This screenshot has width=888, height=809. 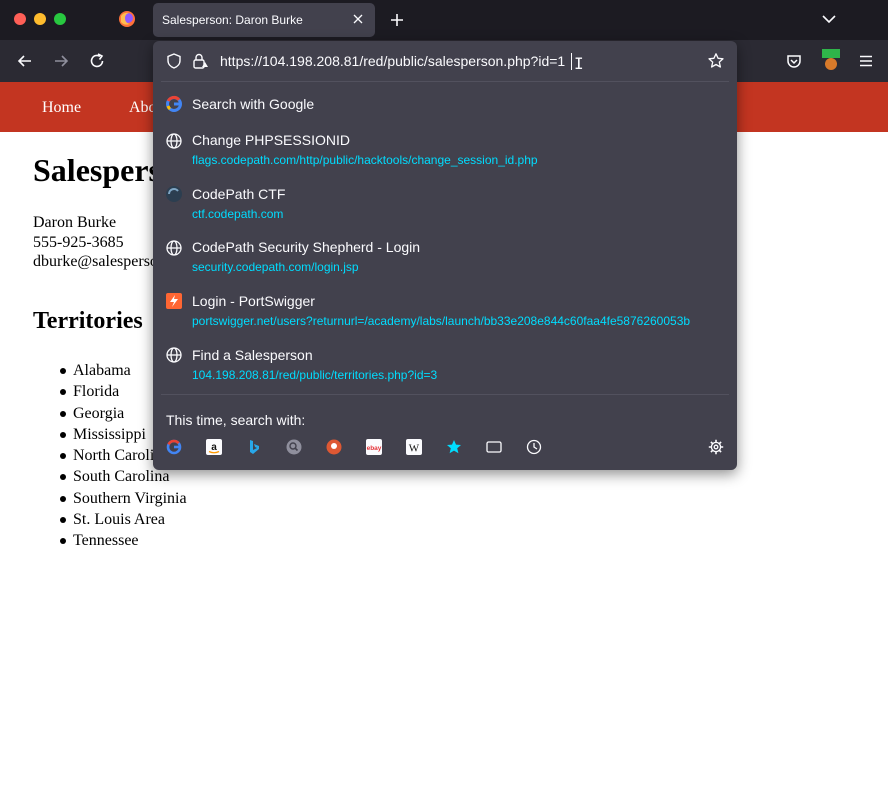 I want to click on bookmarks-star-icon, so click(x=454, y=447).